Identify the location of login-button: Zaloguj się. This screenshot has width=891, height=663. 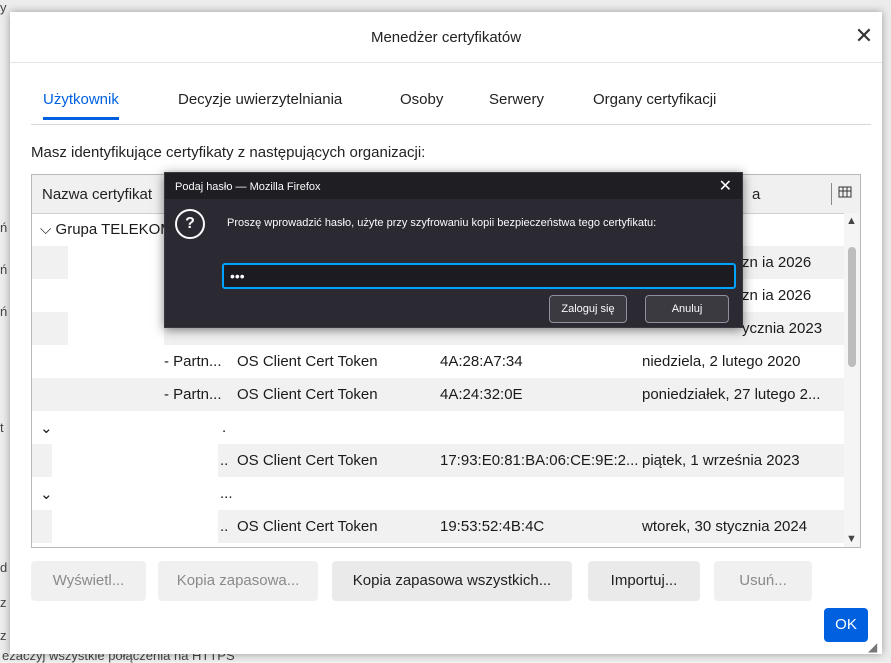
(588, 309).